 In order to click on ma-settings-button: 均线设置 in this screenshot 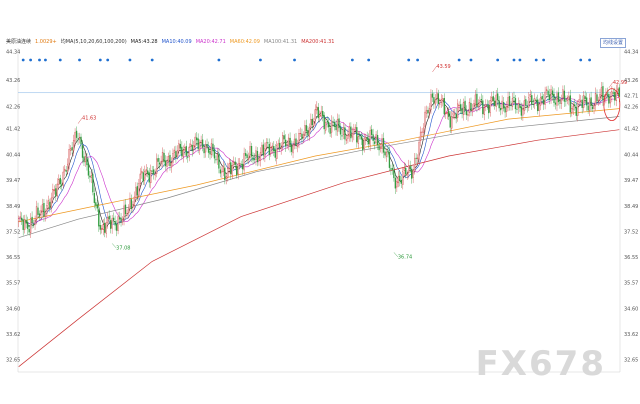, I will do `click(612, 43)`.